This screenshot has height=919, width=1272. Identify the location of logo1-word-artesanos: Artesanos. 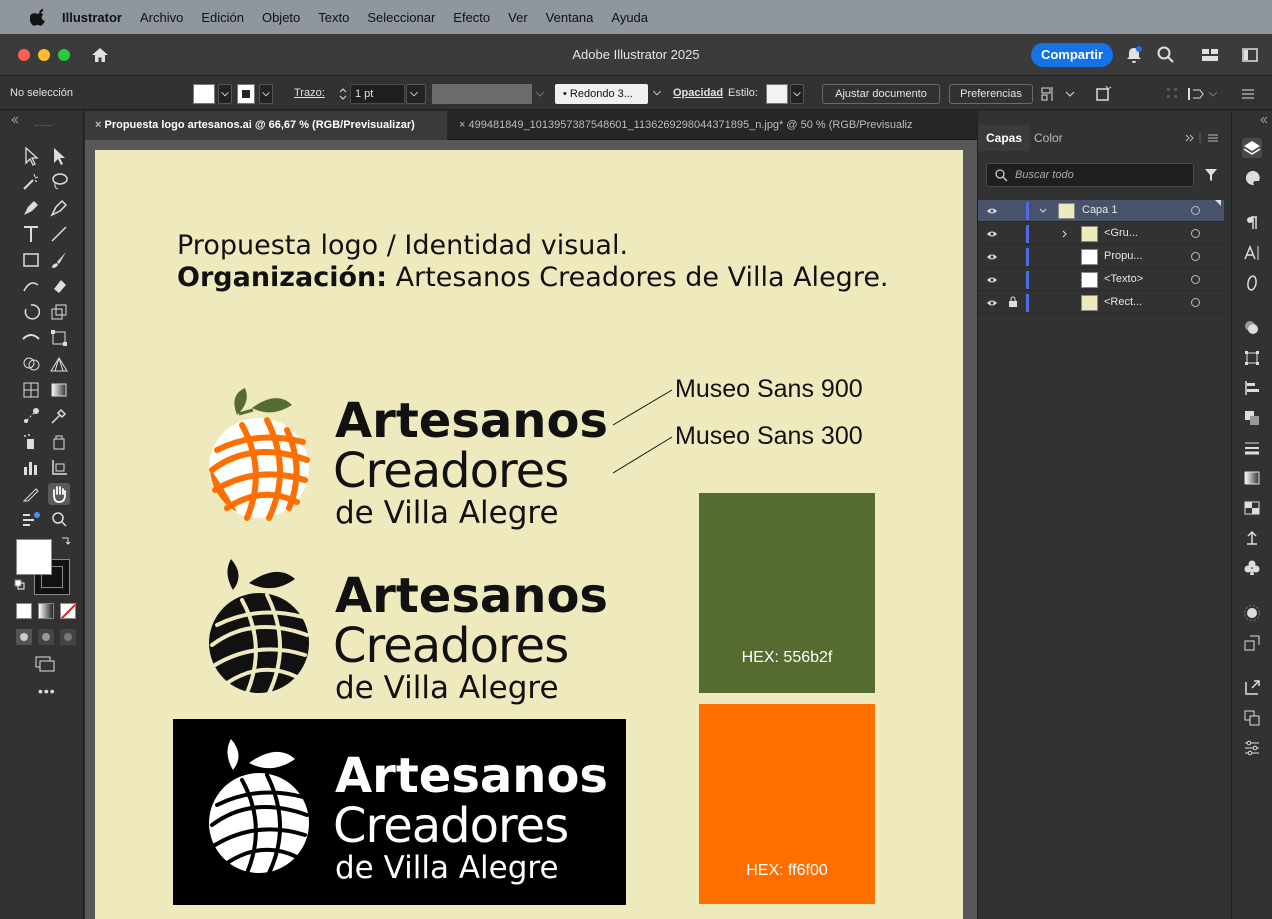
(471, 421).